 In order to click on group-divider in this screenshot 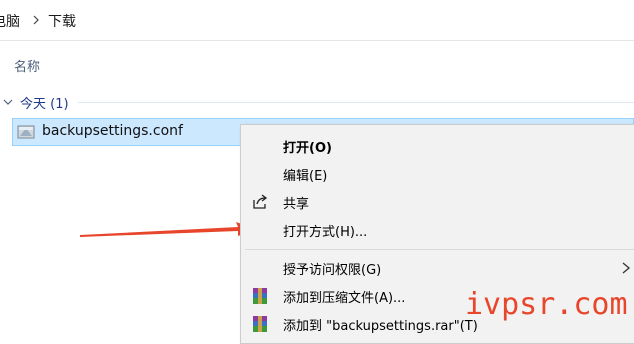, I will do `click(356, 102)`.